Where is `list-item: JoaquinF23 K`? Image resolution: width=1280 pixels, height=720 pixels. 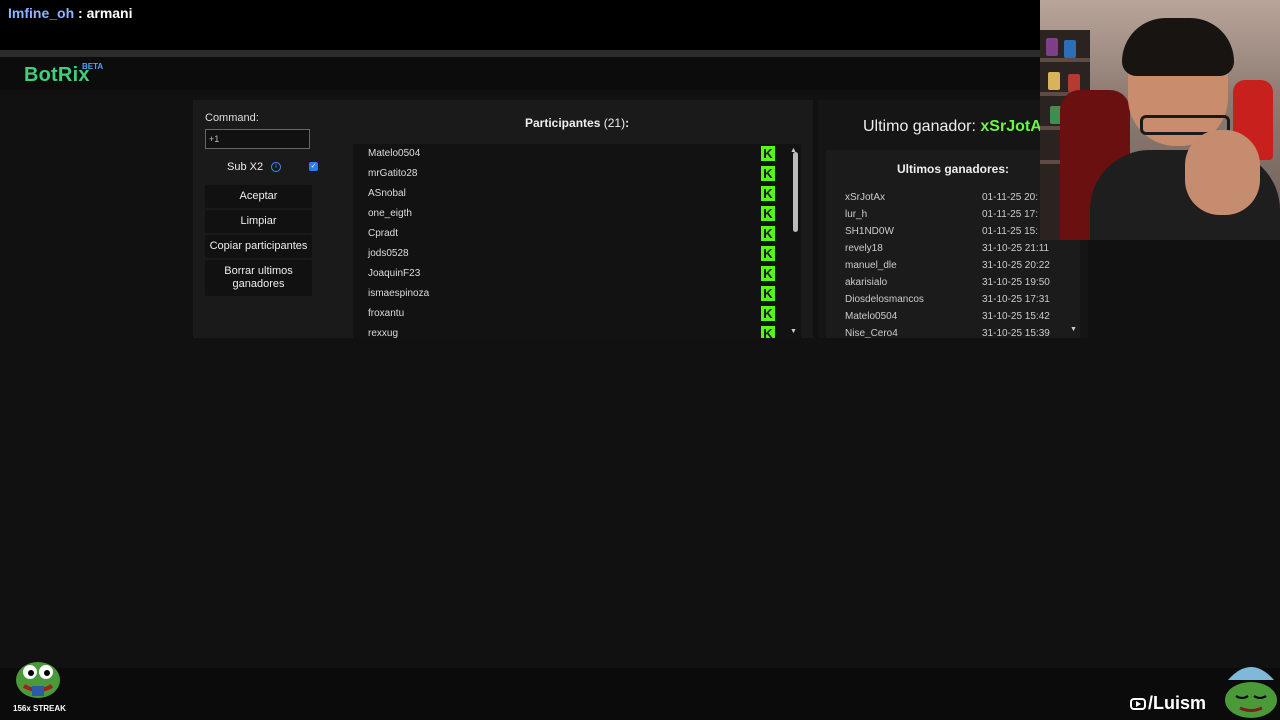 list-item: JoaquinF23 K is located at coordinates (566, 274).